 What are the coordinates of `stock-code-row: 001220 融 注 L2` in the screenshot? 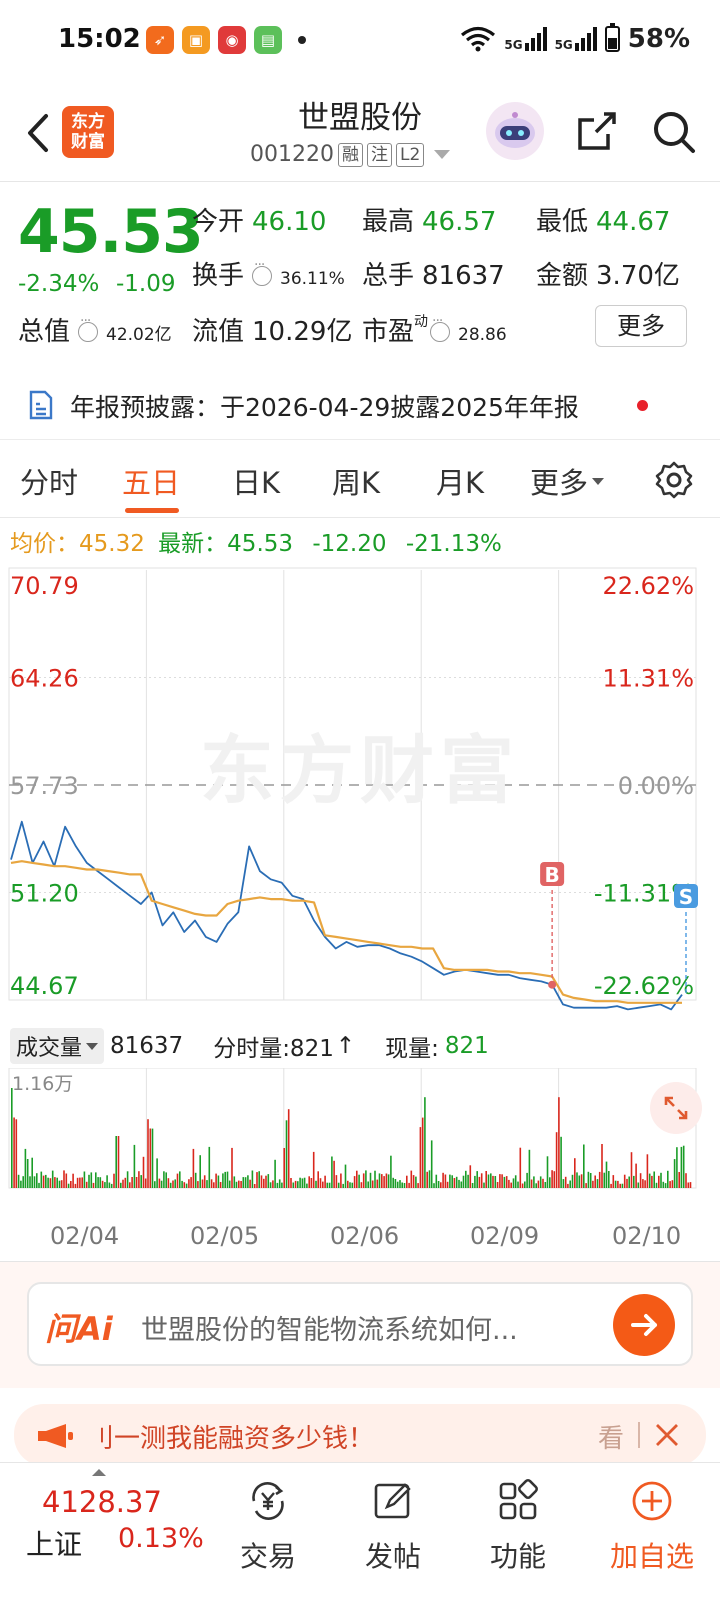 It's located at (350, 154).